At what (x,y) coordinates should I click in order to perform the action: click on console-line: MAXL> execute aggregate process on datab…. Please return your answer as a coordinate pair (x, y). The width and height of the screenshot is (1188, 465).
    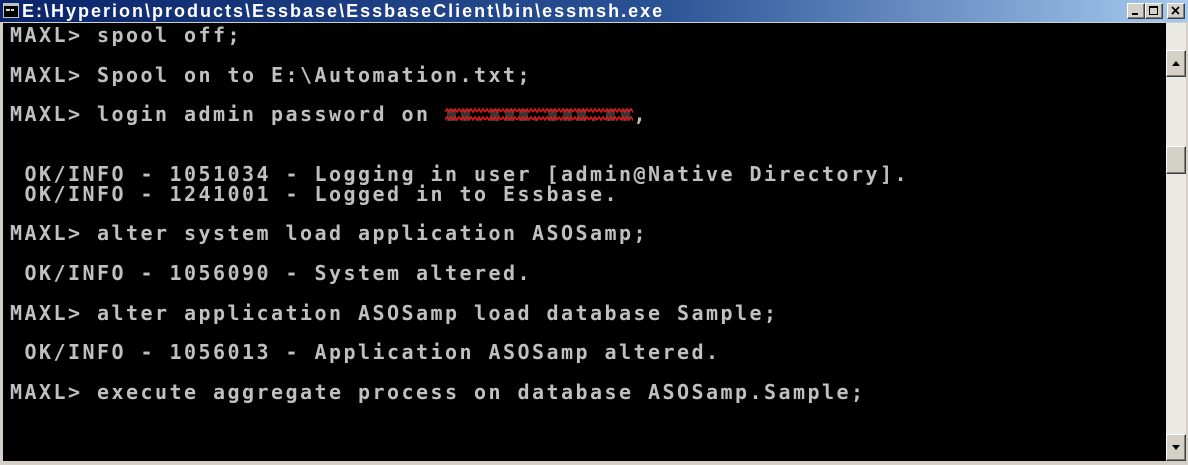
    Looking at the image, I should click on (438, 391).